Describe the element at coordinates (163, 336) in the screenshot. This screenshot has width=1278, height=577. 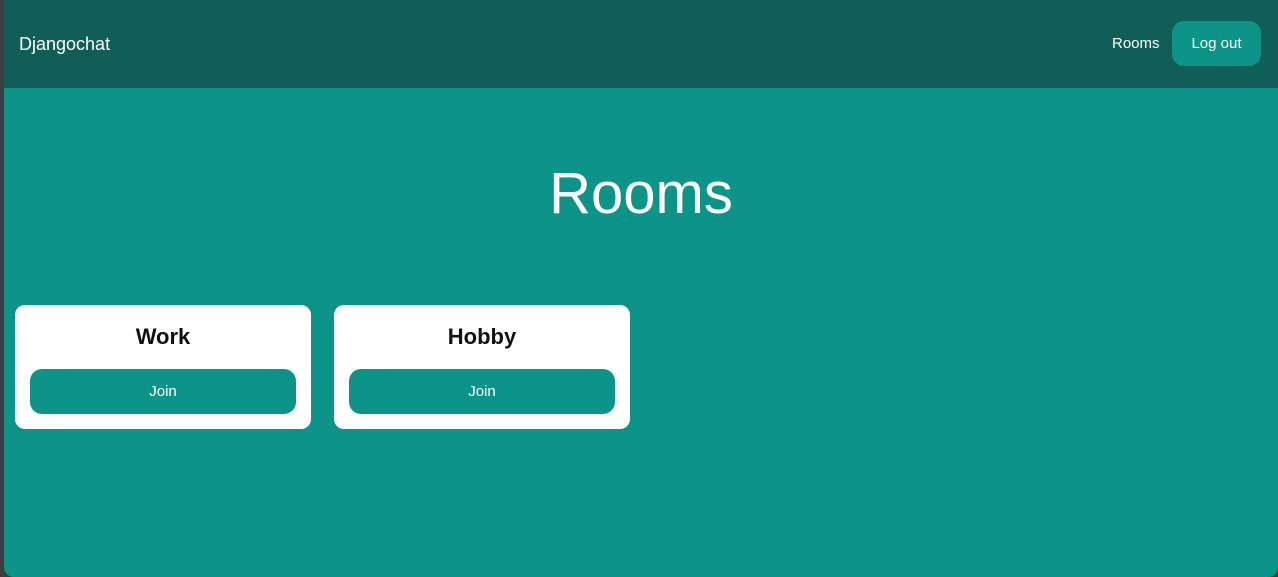
I see `room-name: Work` at that location.